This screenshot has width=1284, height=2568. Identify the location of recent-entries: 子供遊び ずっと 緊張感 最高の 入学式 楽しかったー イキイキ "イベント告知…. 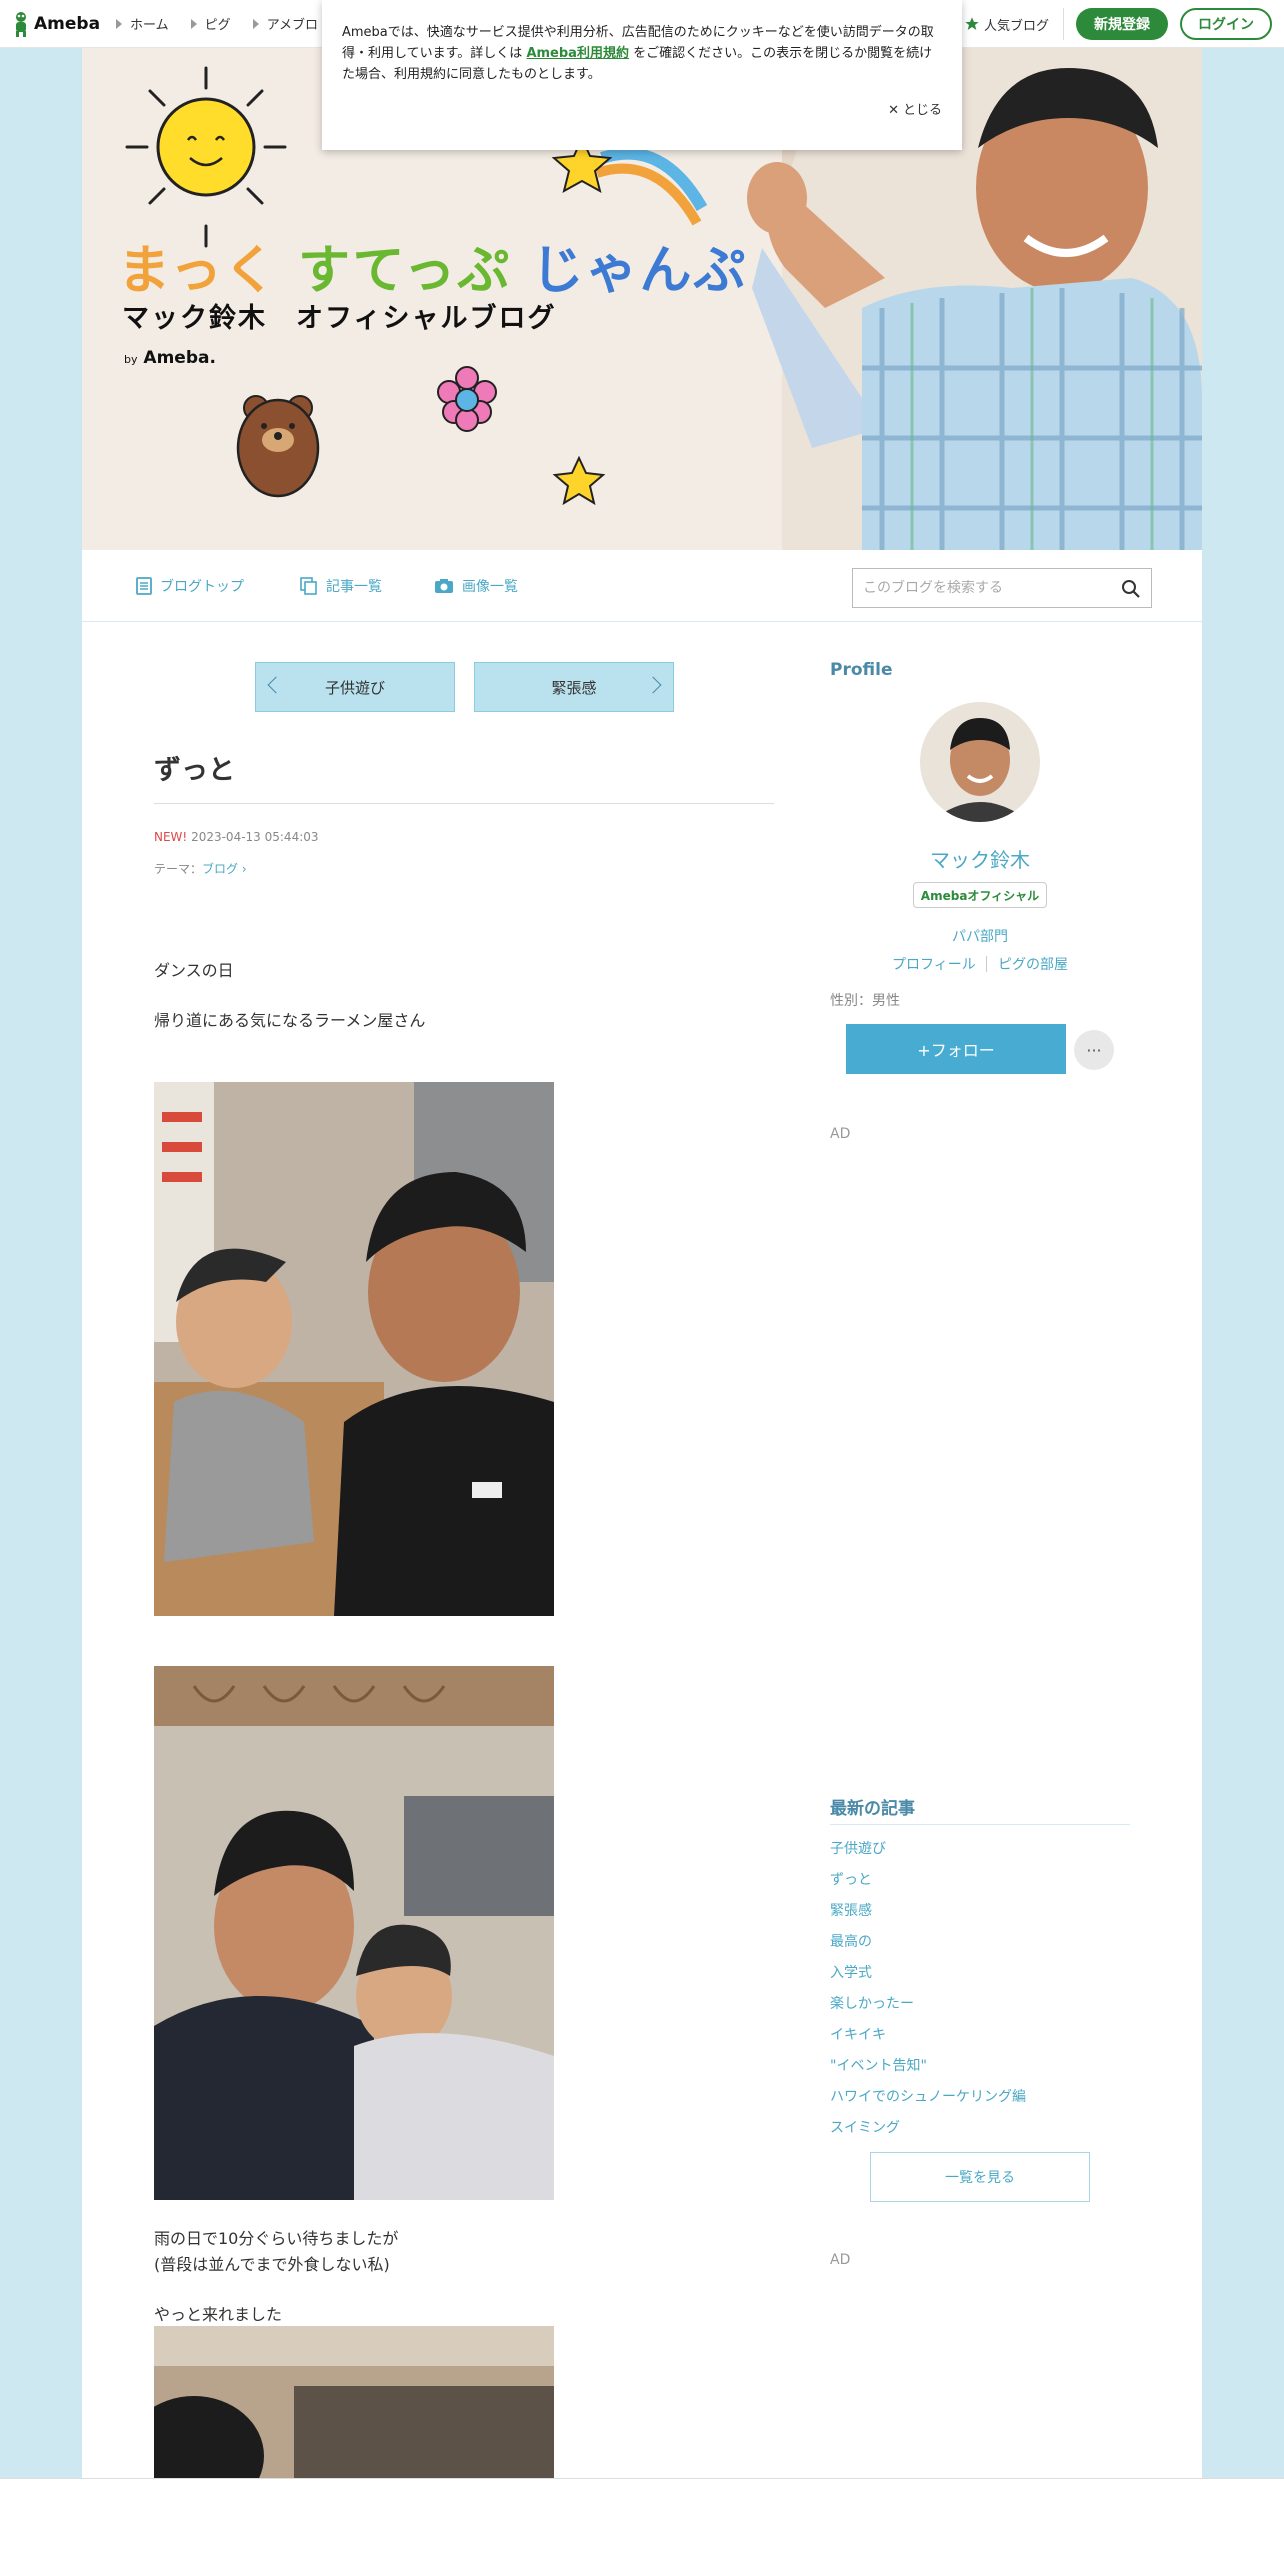
(928, 1989).